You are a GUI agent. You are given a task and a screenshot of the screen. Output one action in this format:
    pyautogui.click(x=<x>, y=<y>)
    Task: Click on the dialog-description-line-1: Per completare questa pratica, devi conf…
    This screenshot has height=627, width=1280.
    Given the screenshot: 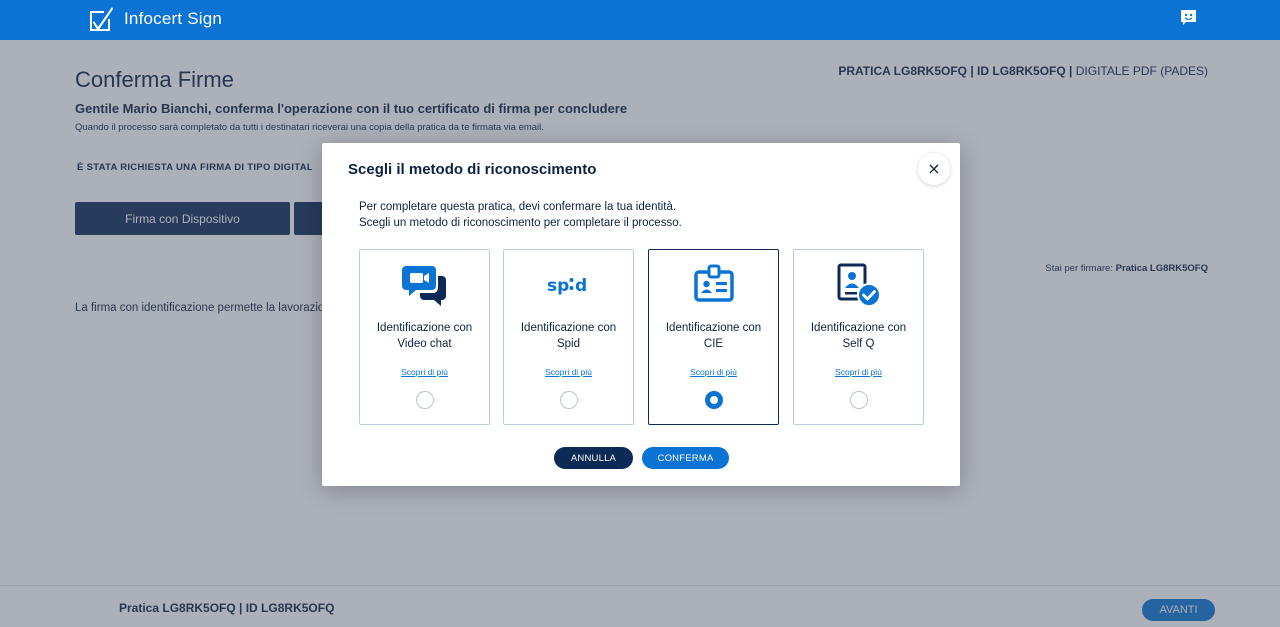 What is the action you would take?
    pyautogui.click(x=518, y=207)
    